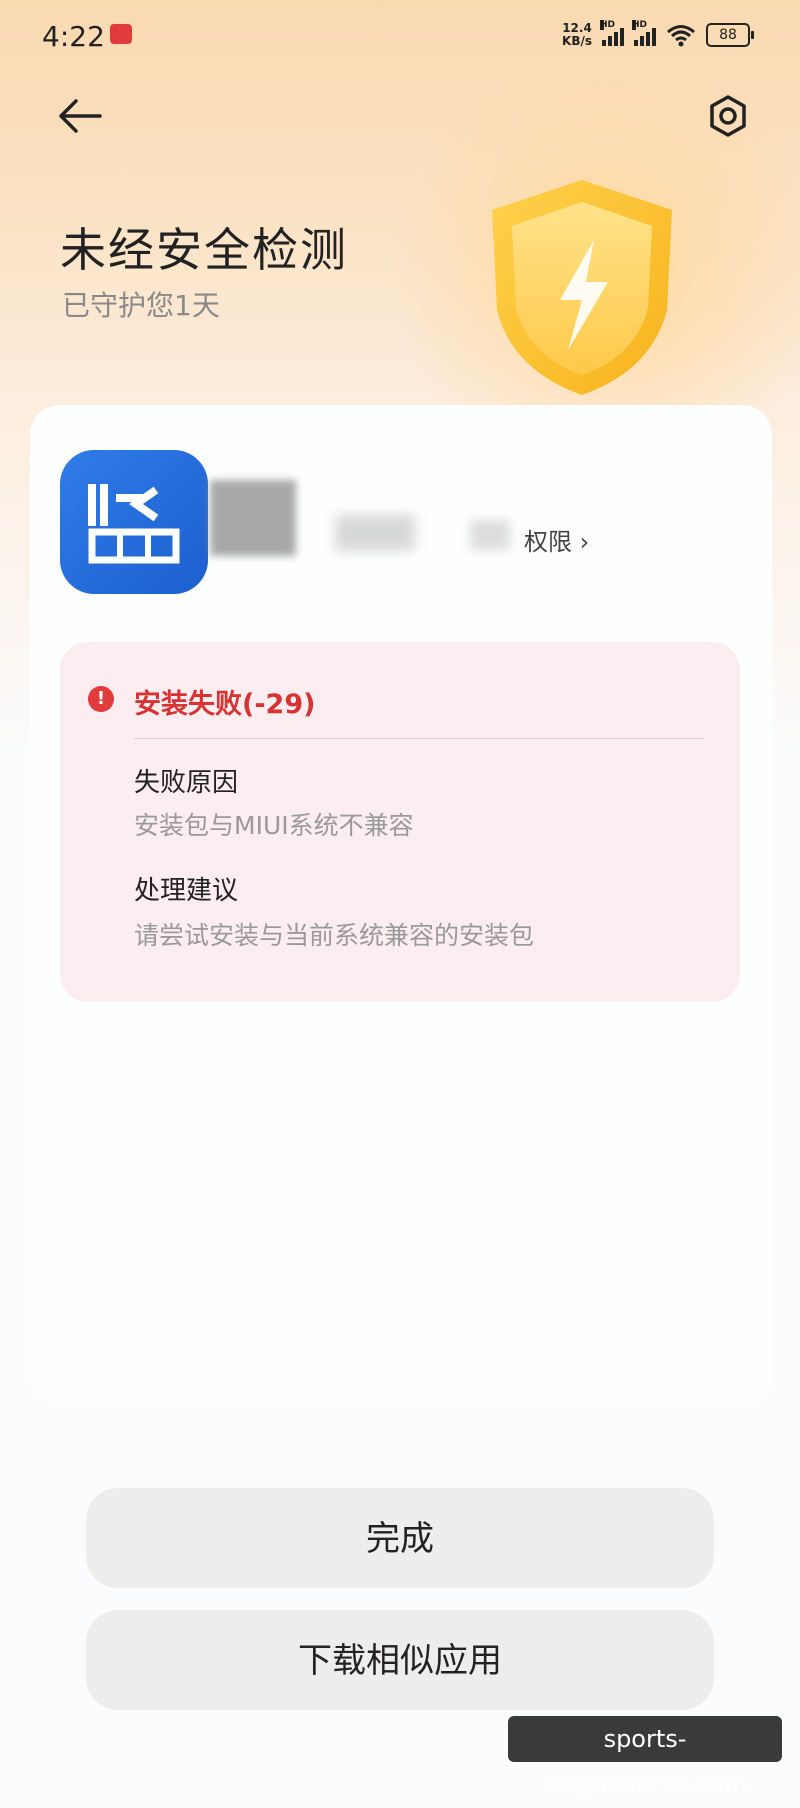 The image size is (800, 1808). I want to click on page-subtitle: 已守护您1天, so click(141, 305).